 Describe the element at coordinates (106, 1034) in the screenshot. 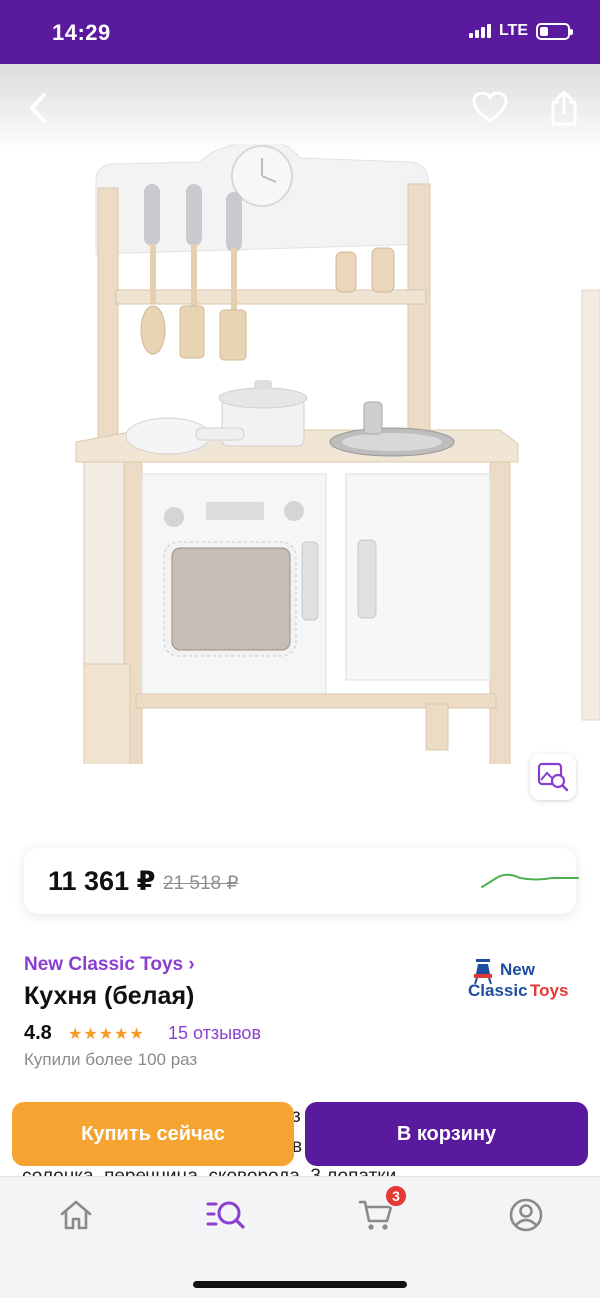

I see `star-rating-icon: ★★★★★` at that location.